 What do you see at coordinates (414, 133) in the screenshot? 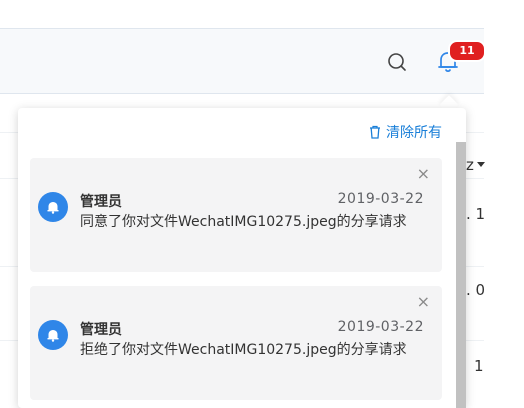
I see `clear-all-label: 清除所有` at bounding box center [414, 133].